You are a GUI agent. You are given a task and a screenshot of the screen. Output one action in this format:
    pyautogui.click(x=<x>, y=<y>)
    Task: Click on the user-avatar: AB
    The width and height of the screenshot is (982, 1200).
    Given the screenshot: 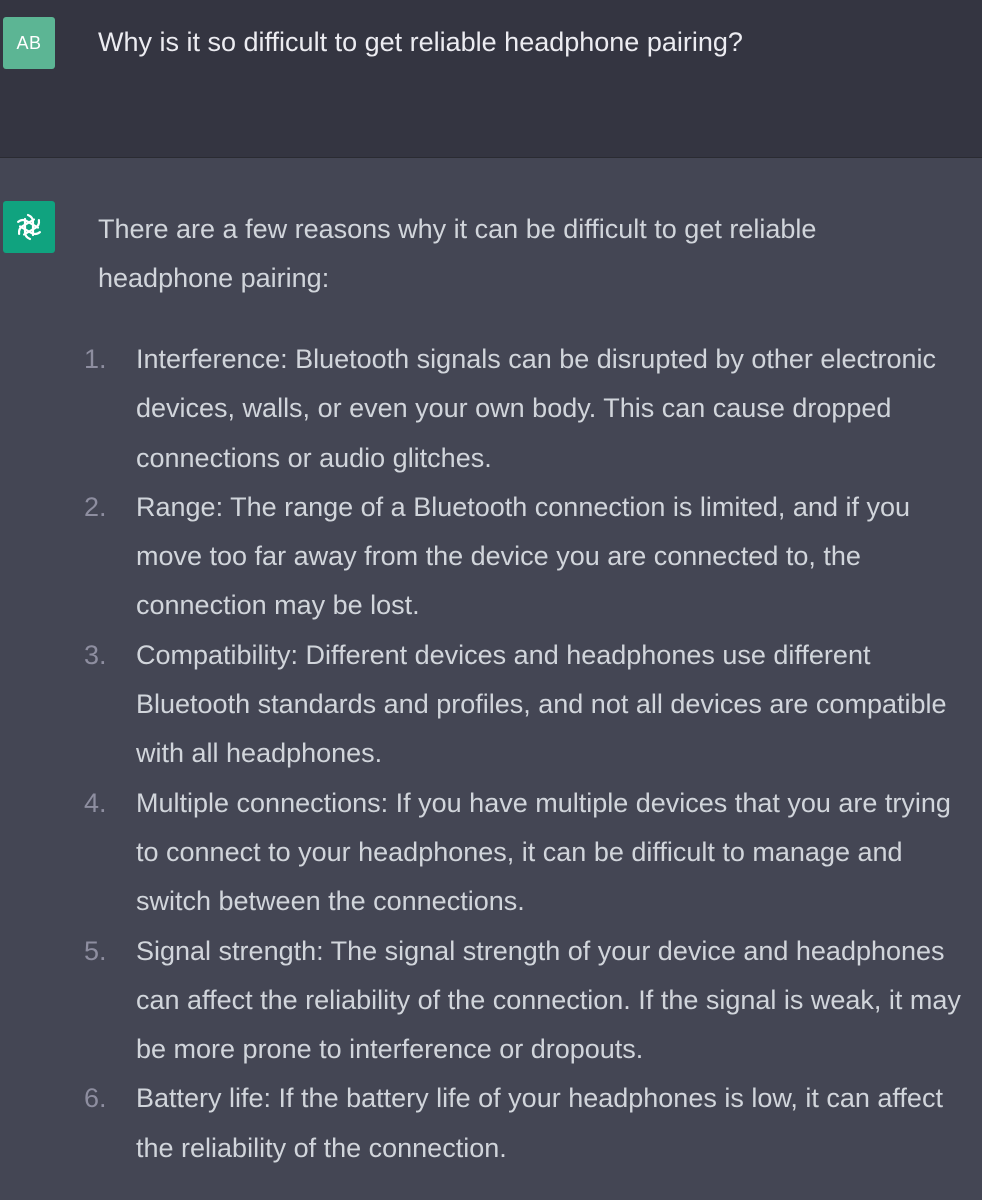 What is the action you would take?
    pyautogui.click(x=29, y=43)
    